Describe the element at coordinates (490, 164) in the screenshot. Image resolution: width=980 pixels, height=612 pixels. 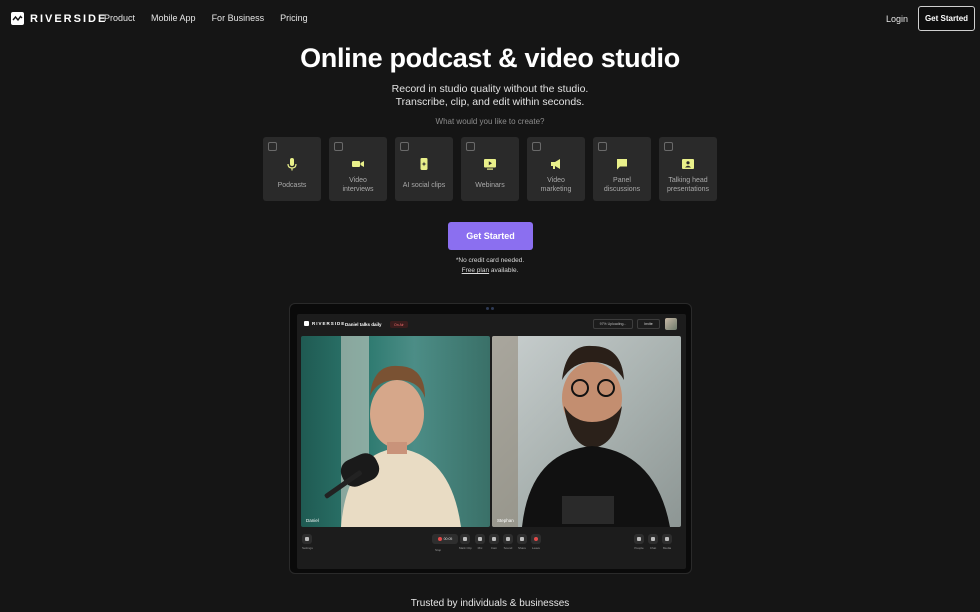
I see `screen-play-icon` at that location.